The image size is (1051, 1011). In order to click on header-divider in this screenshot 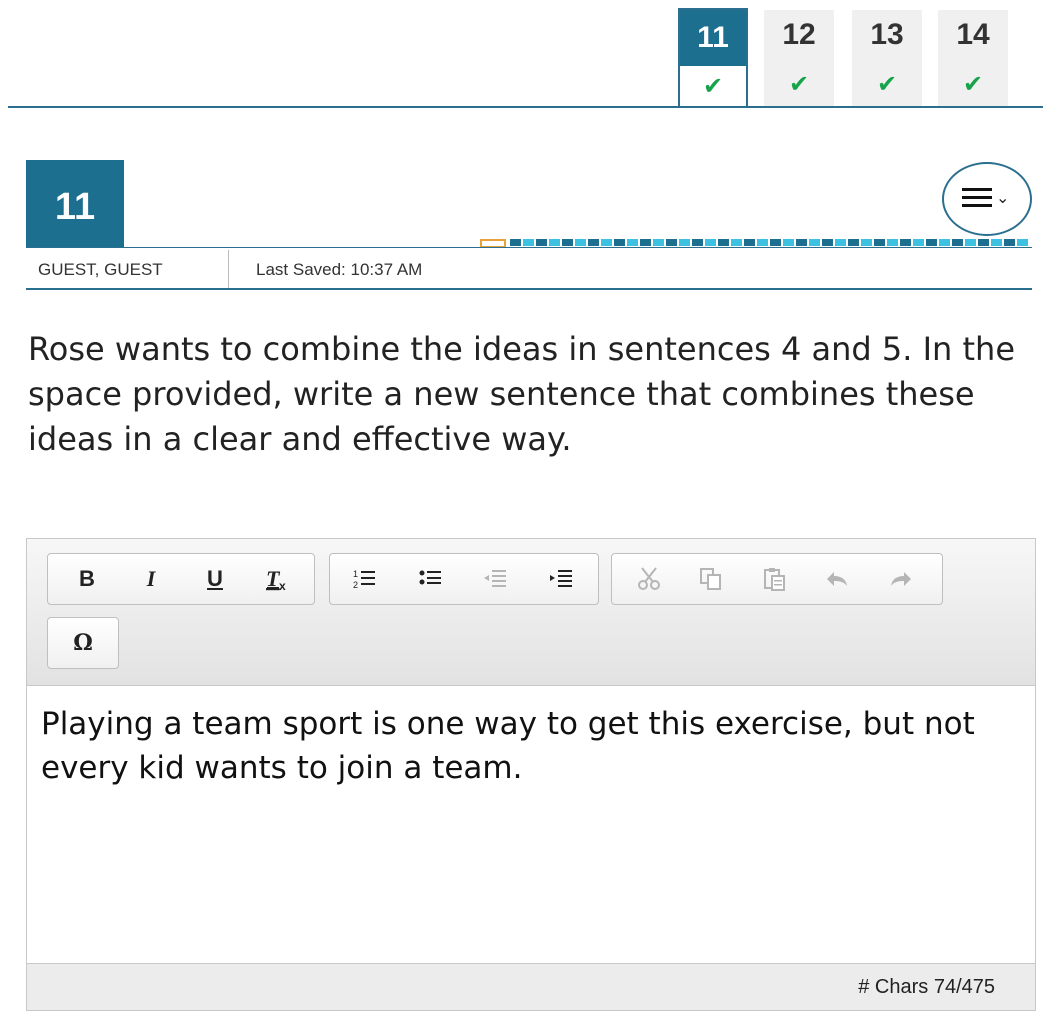, I will do `click(529, 247)`.